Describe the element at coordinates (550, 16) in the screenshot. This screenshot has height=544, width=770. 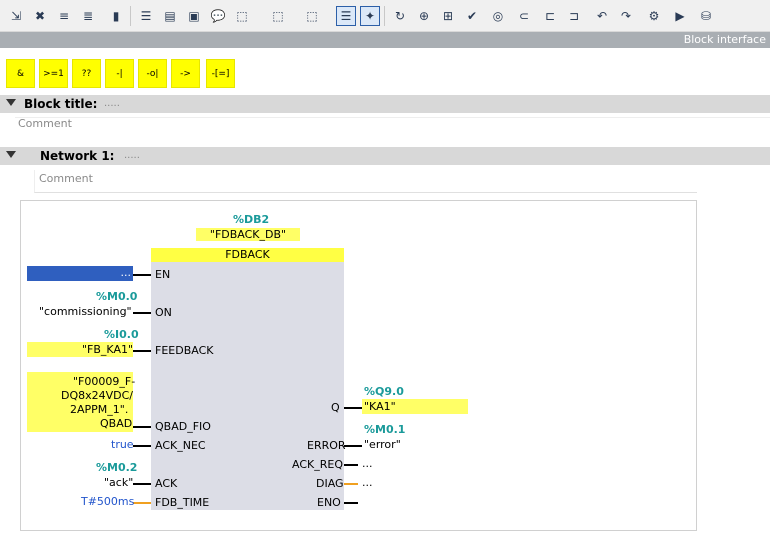
I see `move-up-icon: ⊏` at that location.